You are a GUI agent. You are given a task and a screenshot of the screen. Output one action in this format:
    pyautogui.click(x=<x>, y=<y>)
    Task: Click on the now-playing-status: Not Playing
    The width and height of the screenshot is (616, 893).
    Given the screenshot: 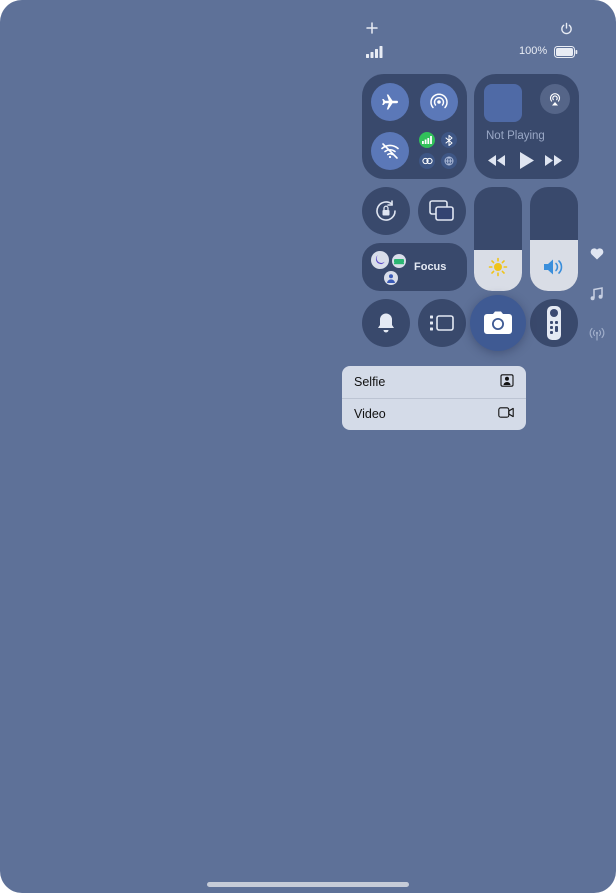 What is the action you would take?
    pyautogui.click(x=515, y=136)
    